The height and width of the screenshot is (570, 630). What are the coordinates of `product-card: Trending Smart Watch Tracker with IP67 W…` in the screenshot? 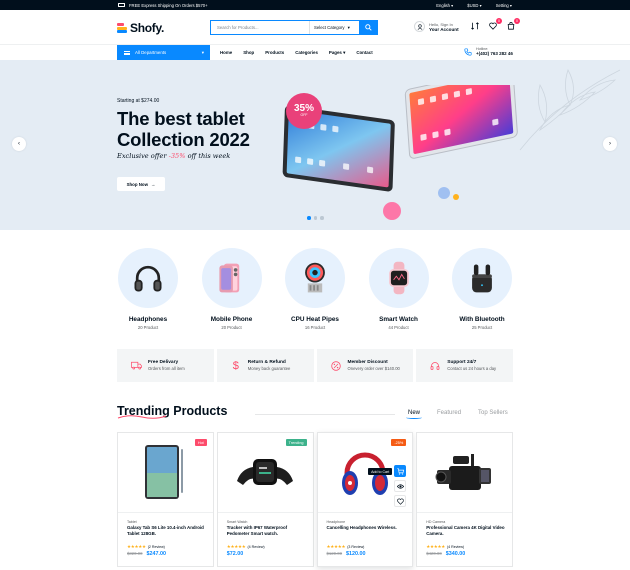 It's located at (265, 499).